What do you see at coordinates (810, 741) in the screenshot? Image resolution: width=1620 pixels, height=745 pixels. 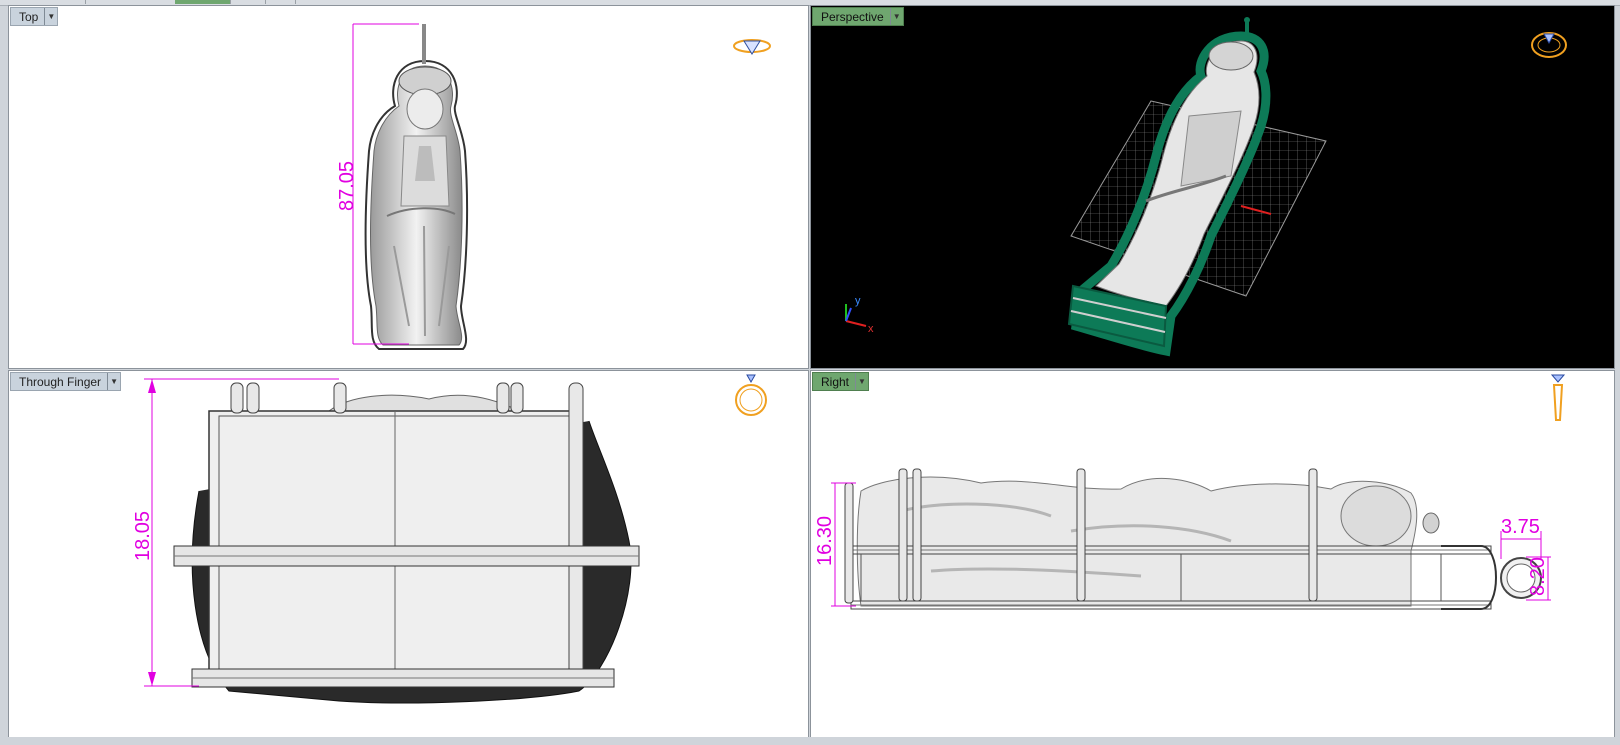 I see `window-bottom-frame` at bounding box center [810, 741].